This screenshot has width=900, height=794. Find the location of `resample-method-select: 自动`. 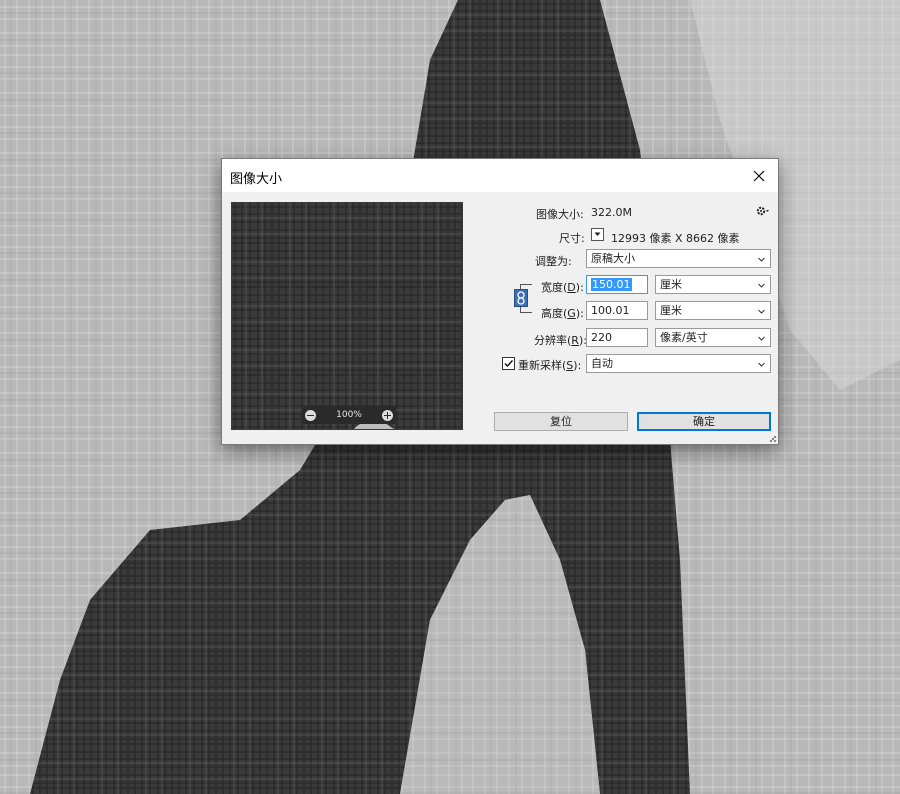

resample-method-select: 自动 is located at coordinates (678, 363).